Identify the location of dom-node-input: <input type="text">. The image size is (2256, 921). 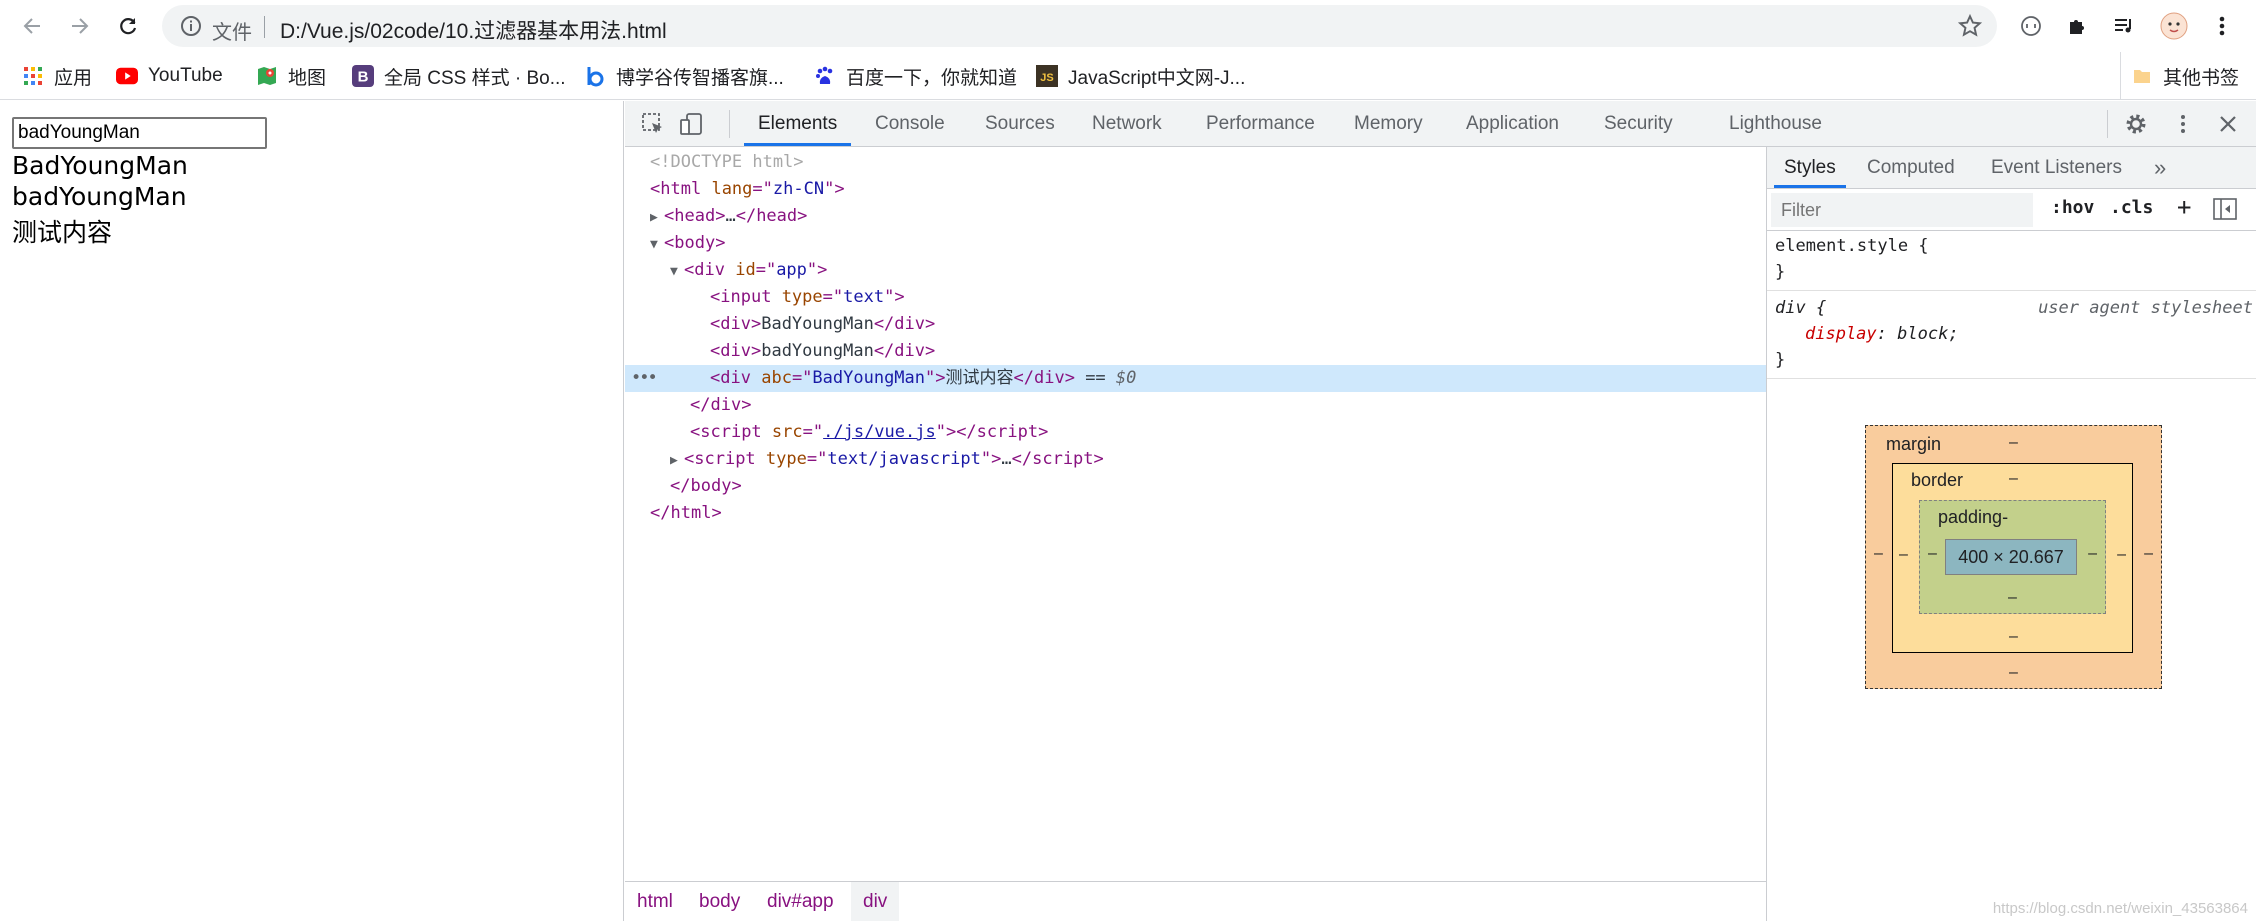
(1195, 297).